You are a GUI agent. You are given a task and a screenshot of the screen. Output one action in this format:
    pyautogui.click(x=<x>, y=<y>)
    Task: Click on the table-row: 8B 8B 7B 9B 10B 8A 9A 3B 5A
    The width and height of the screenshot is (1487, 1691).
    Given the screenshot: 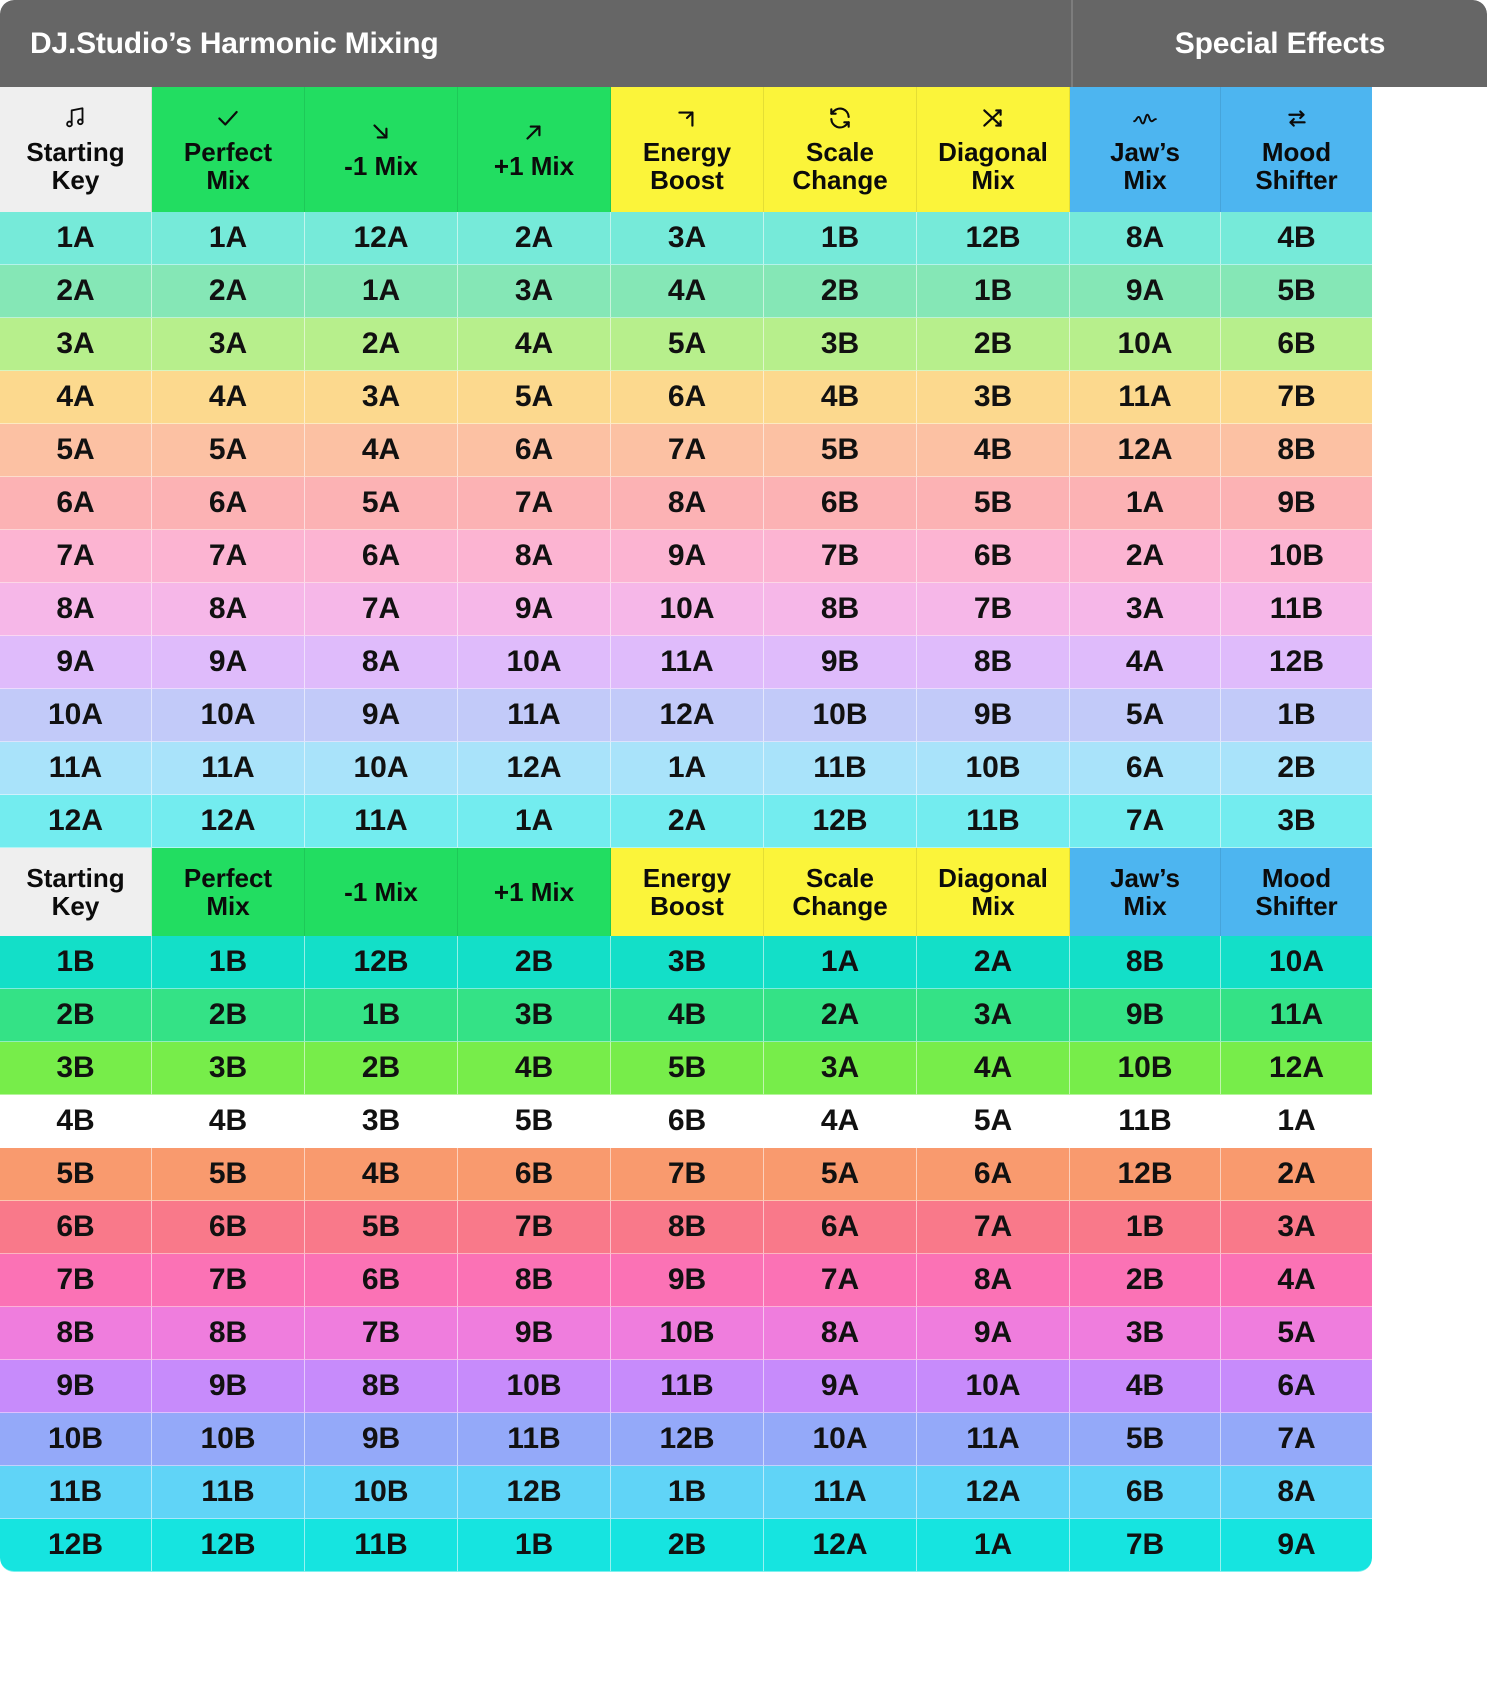 What is the action you would take?
    pyautogui.click(x=743, y=1333)
    